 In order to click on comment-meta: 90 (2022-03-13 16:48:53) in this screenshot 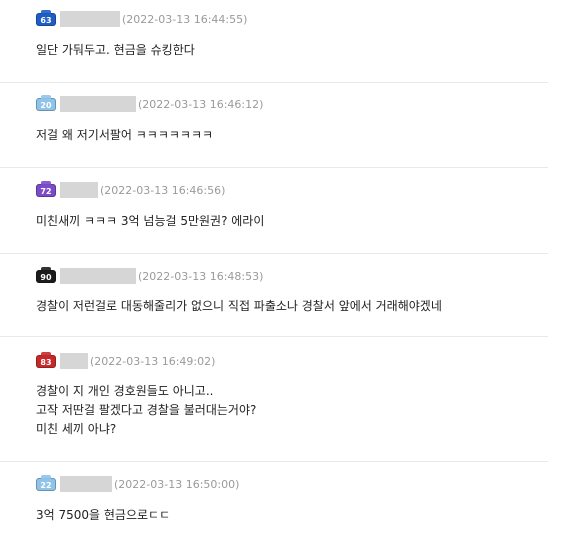, I will do `click(150, 275)`.